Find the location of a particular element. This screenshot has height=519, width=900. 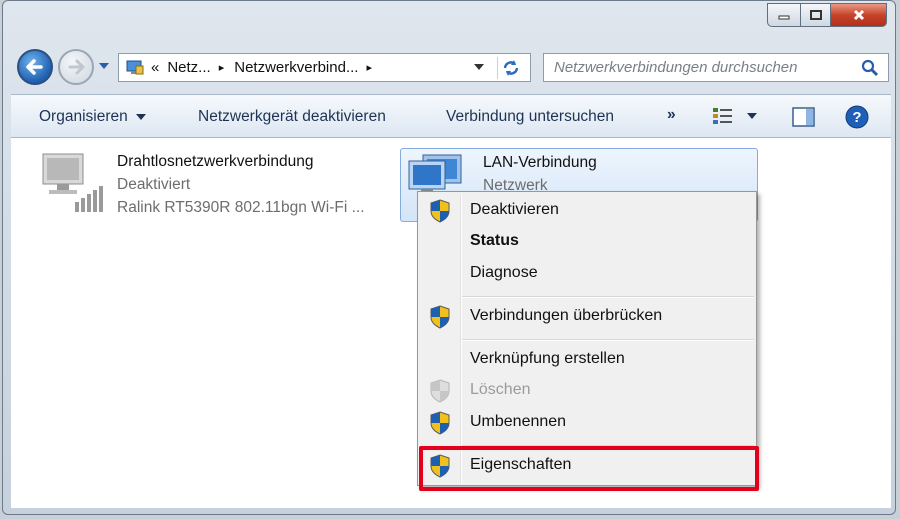

maximize-icon is located at coordinates (815, 15).